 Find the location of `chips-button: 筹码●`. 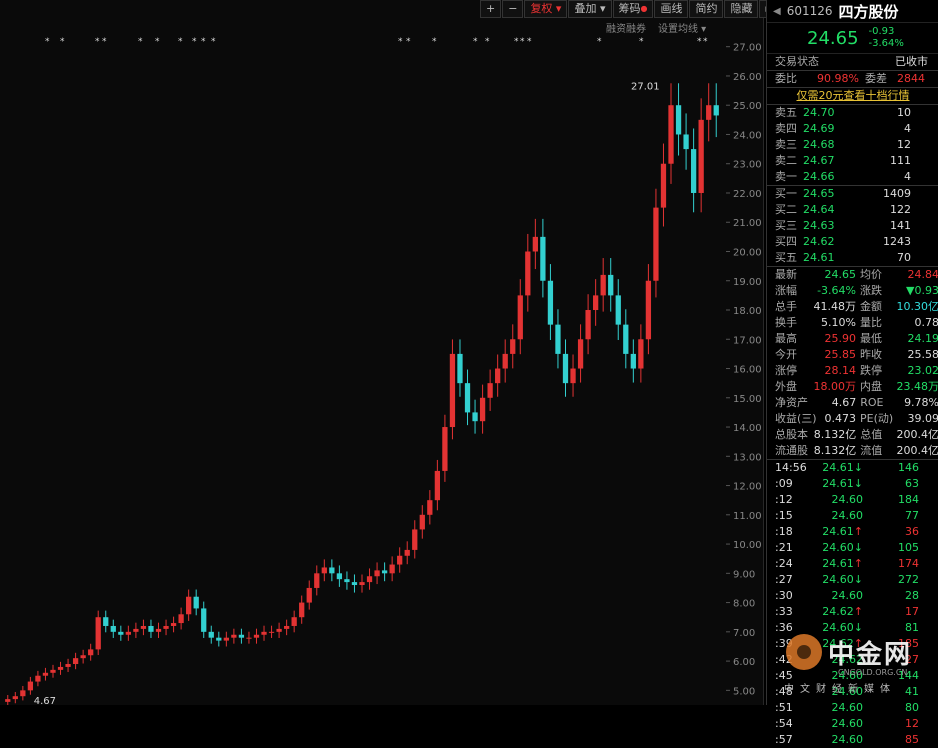

chips-button: 筹码● is located at coordinates (633, 9).